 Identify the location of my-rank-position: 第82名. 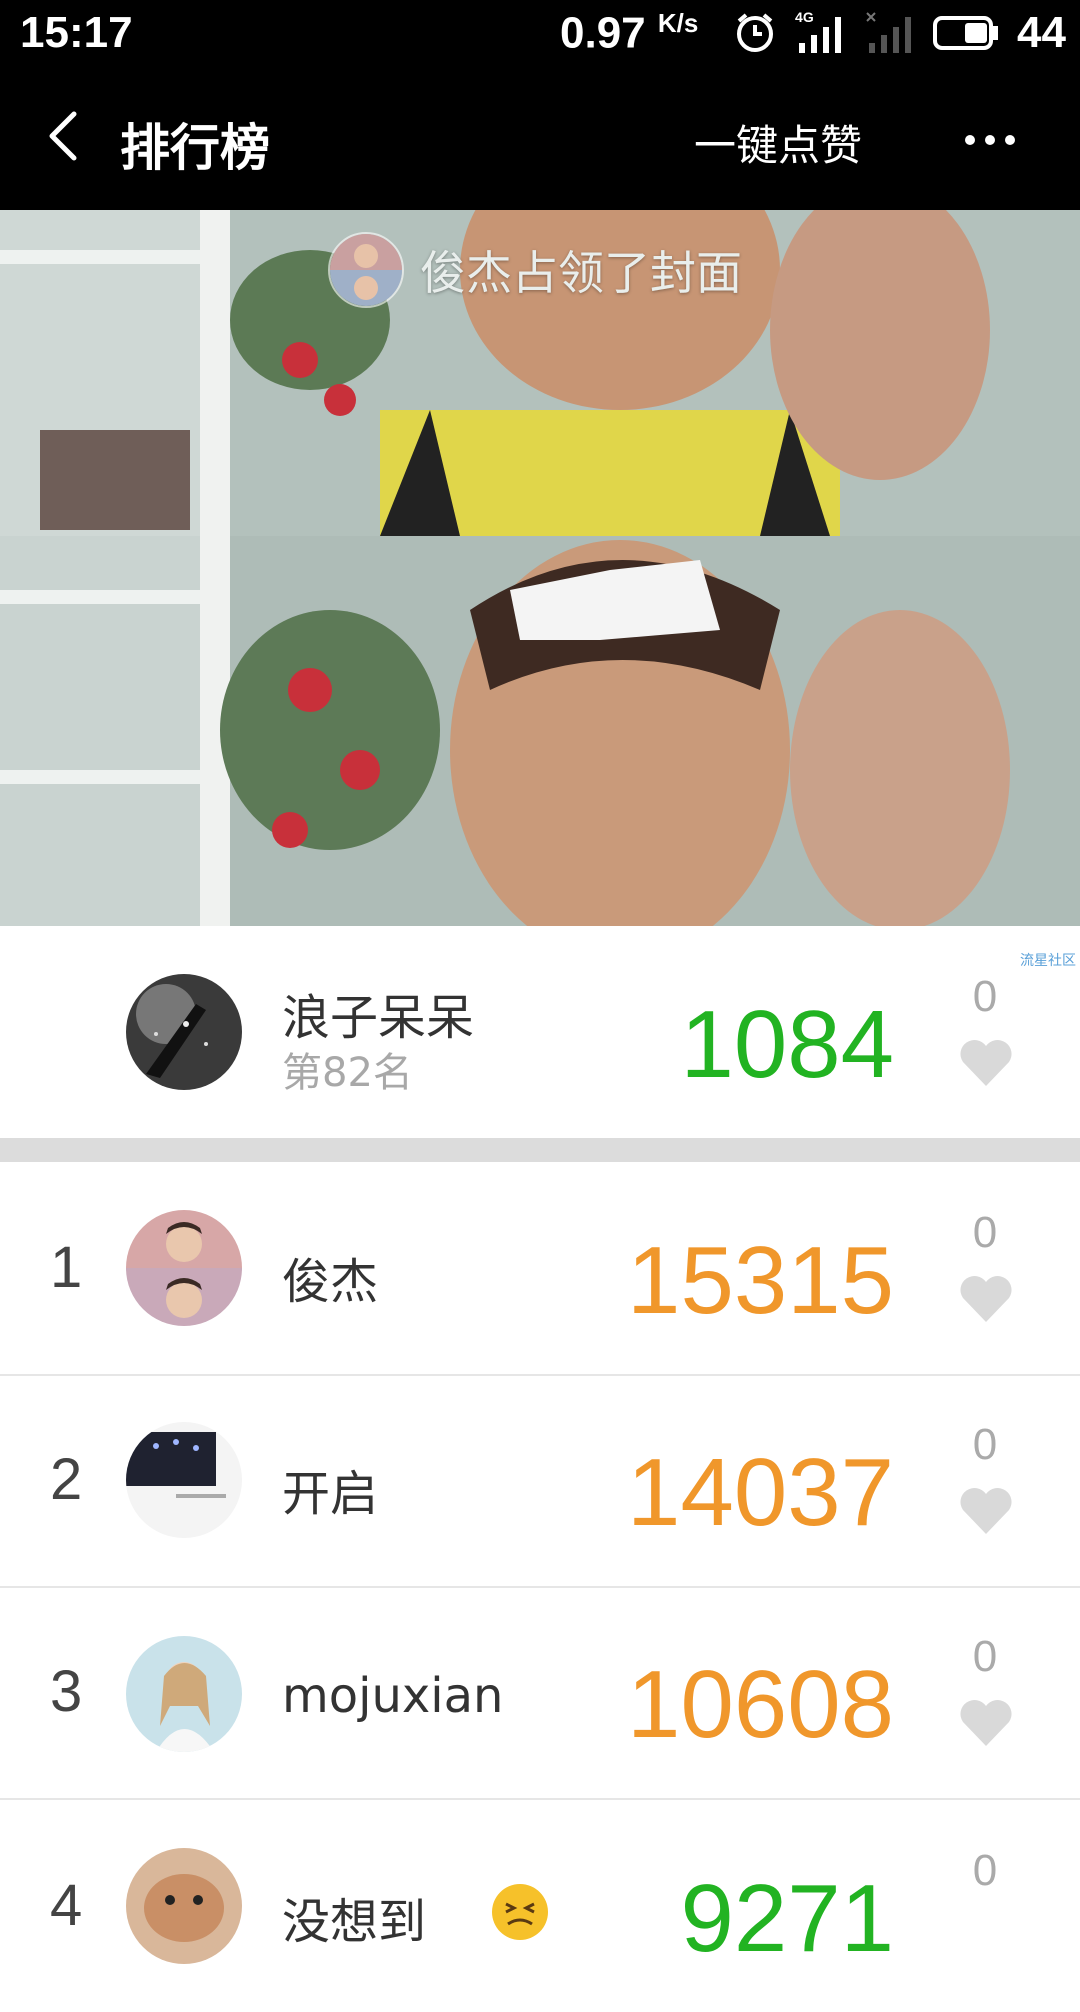
(347, 1073).